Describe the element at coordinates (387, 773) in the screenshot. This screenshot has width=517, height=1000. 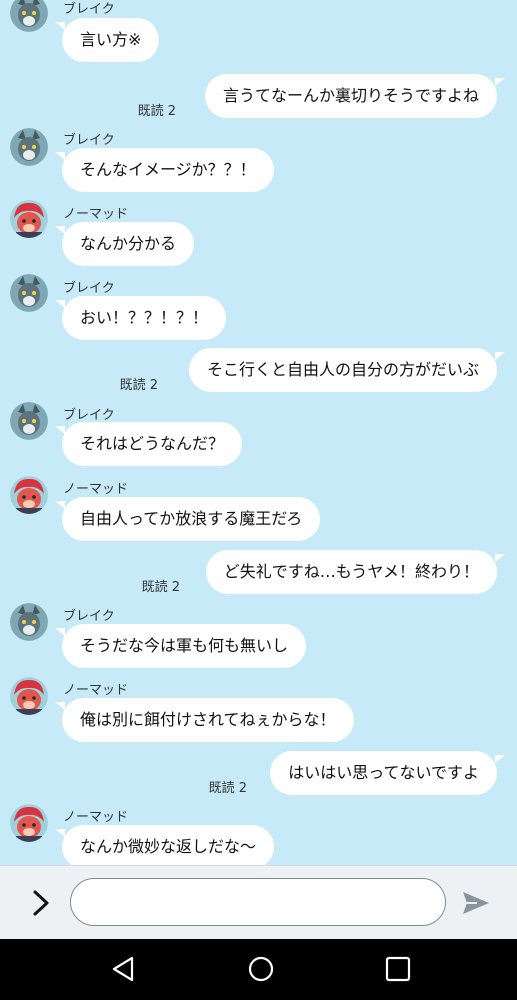
I see `message-bubble: はいはい思ってないですよ` at that location.